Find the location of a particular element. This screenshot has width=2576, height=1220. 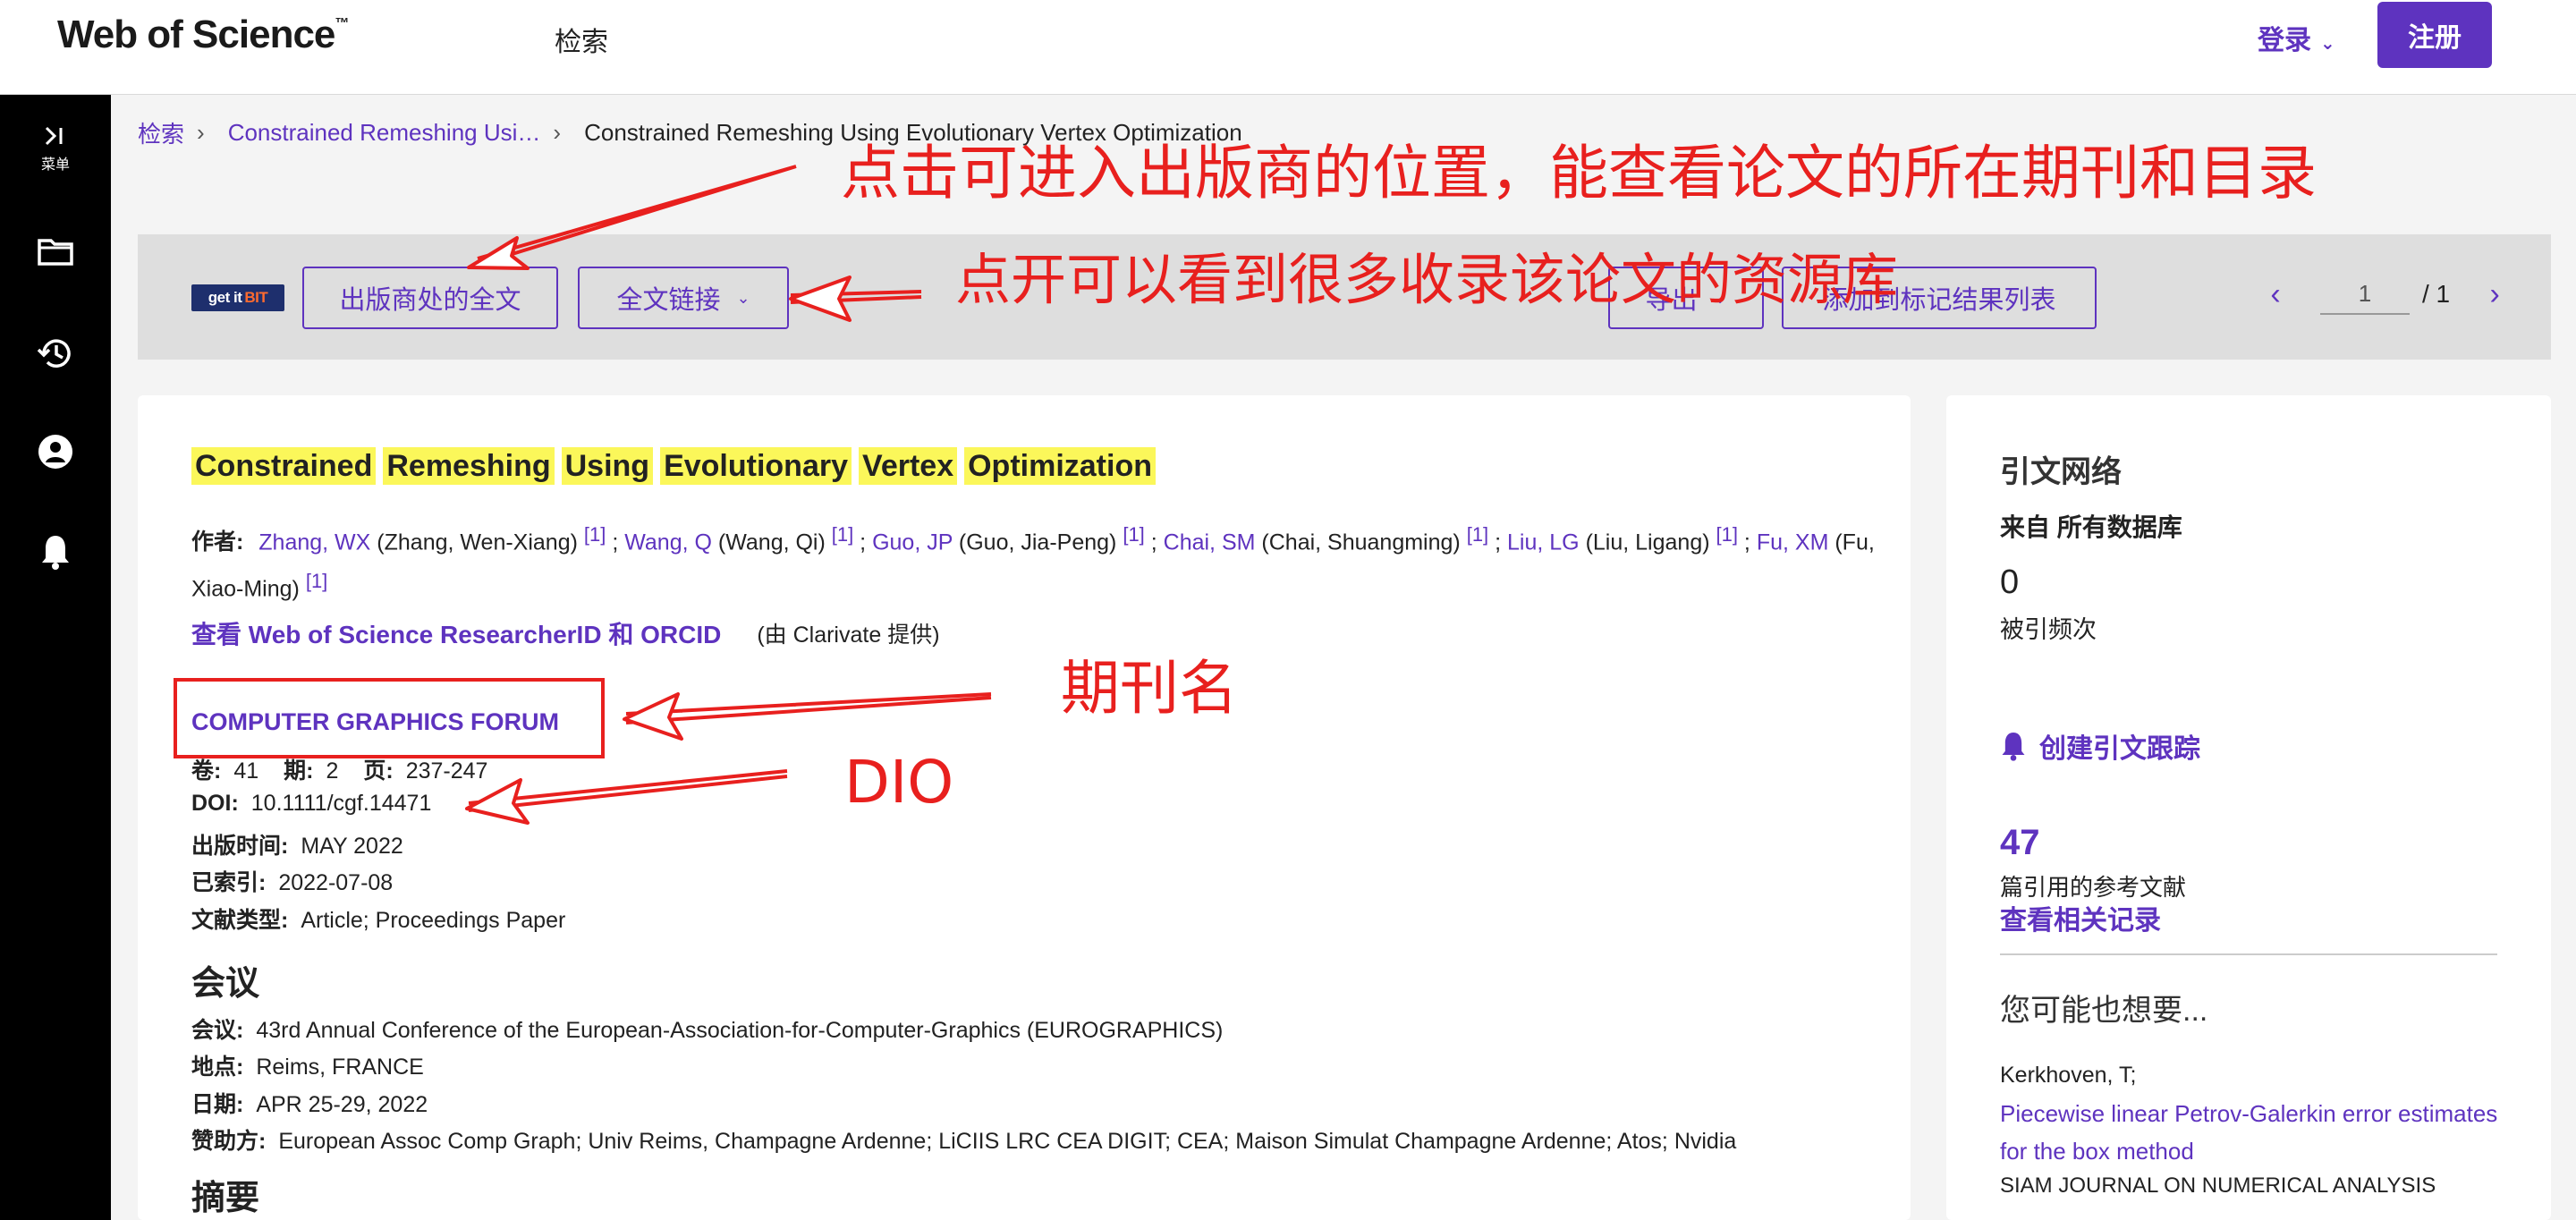

create-citation-alert-link: 创建引文跟踪 is located at coordinates (2100, 746).